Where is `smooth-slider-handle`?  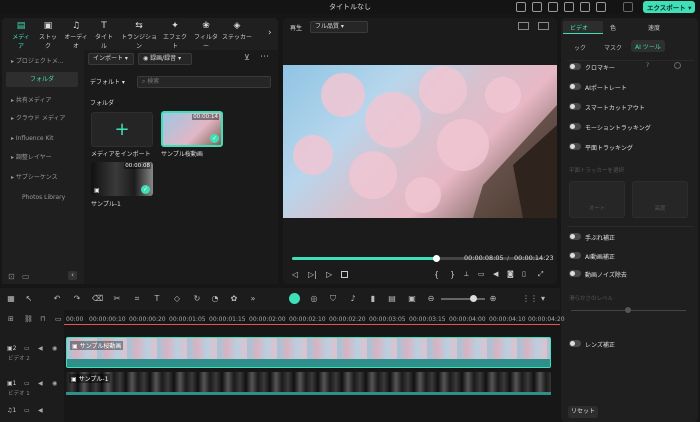
smooth-slider-handle is located at coordinates (628, 310).